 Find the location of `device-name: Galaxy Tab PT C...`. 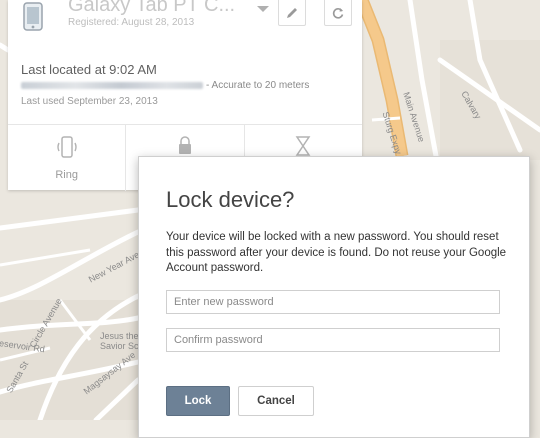

device-name: Galaxy Tab PT C... is located at coordinates (152, 8).